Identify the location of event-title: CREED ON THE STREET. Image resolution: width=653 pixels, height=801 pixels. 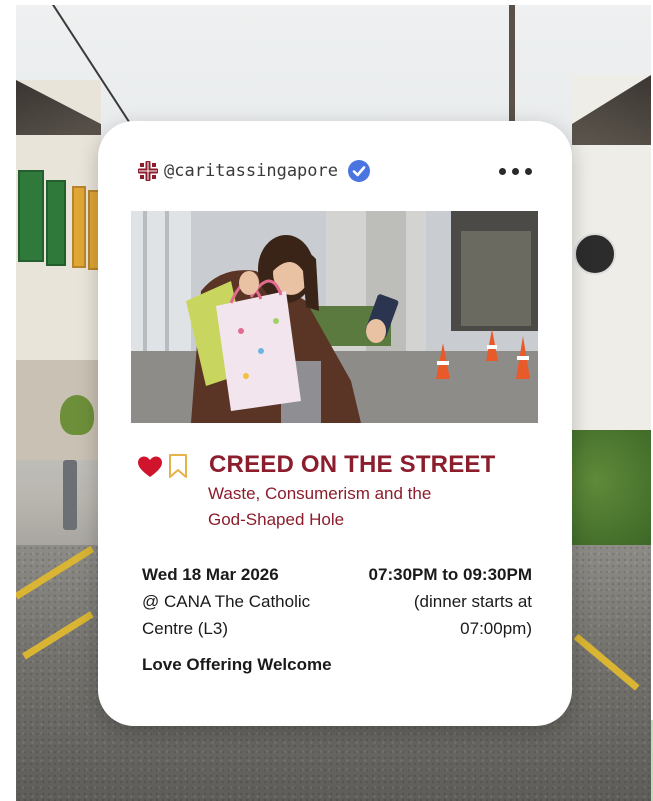
(352, 464).